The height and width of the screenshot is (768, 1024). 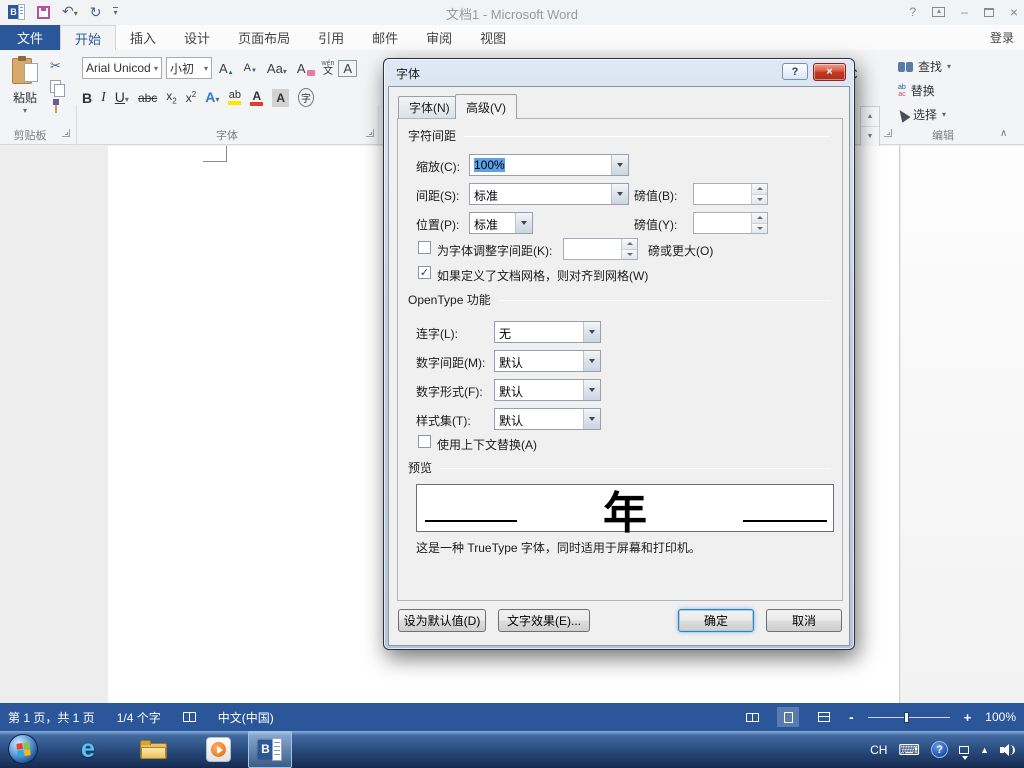 What do you see at coordinates (153, 749) in the screenshot?
I see `taskbar-file-explorer` at bounding box center [153, 749].